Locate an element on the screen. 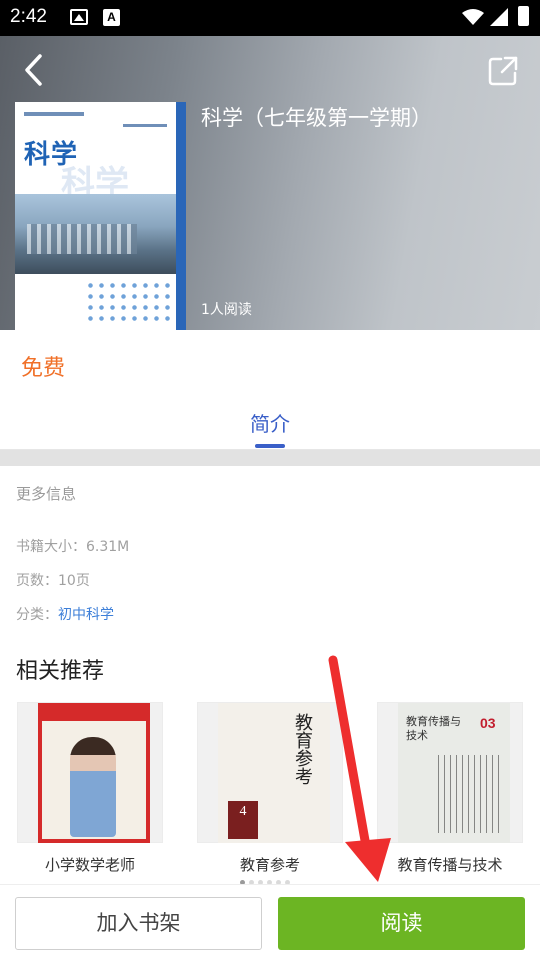  status-bar: 2:42 A is located at coordinates (270, 18).